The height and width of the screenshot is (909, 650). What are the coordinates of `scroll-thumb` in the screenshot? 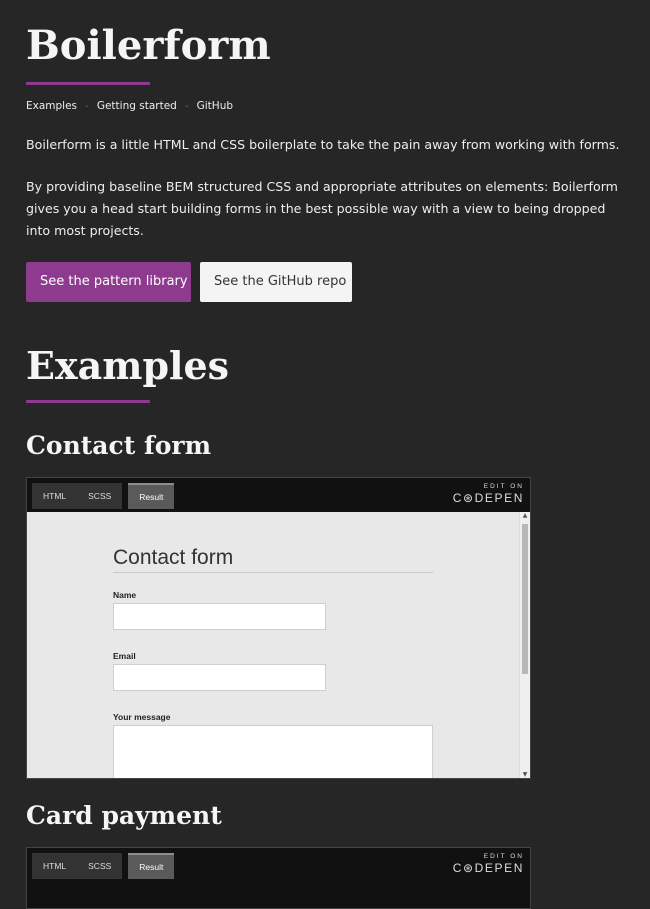 It's located at (525, 599).